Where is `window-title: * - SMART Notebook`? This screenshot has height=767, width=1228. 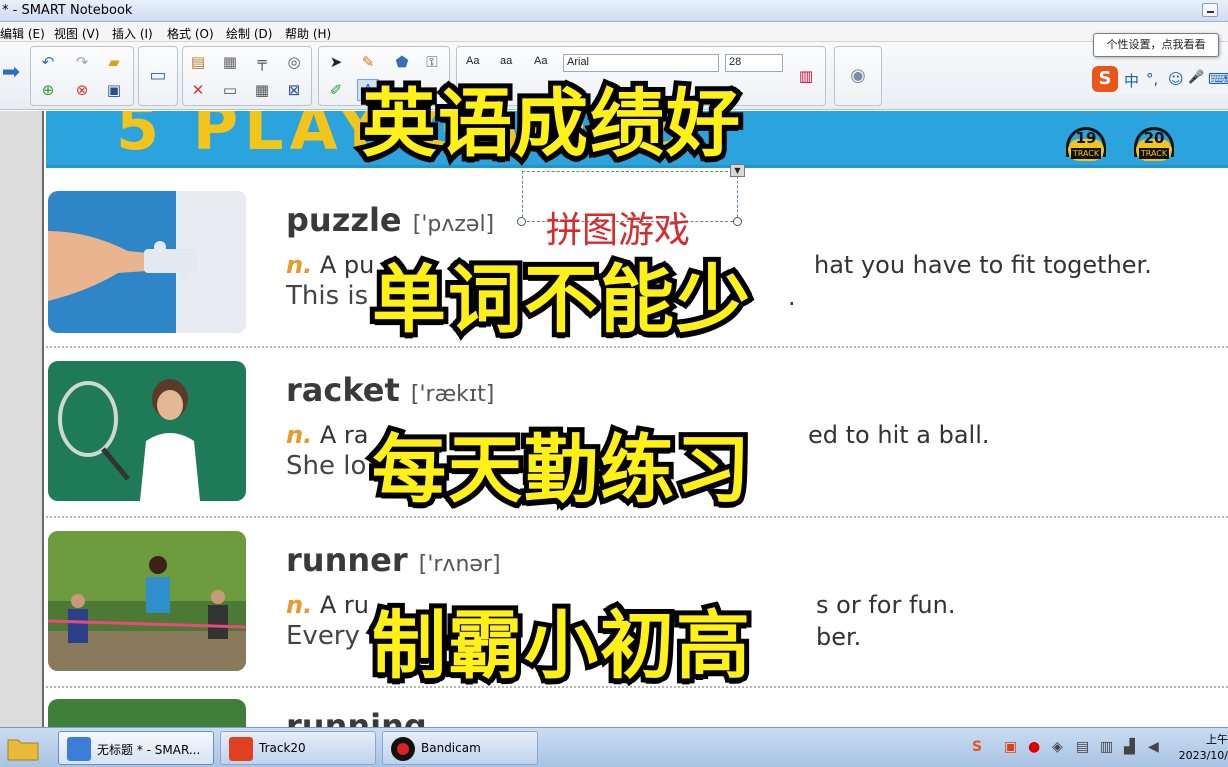
window-title: * - SMART Notebook is located at coordinates (67, 10).